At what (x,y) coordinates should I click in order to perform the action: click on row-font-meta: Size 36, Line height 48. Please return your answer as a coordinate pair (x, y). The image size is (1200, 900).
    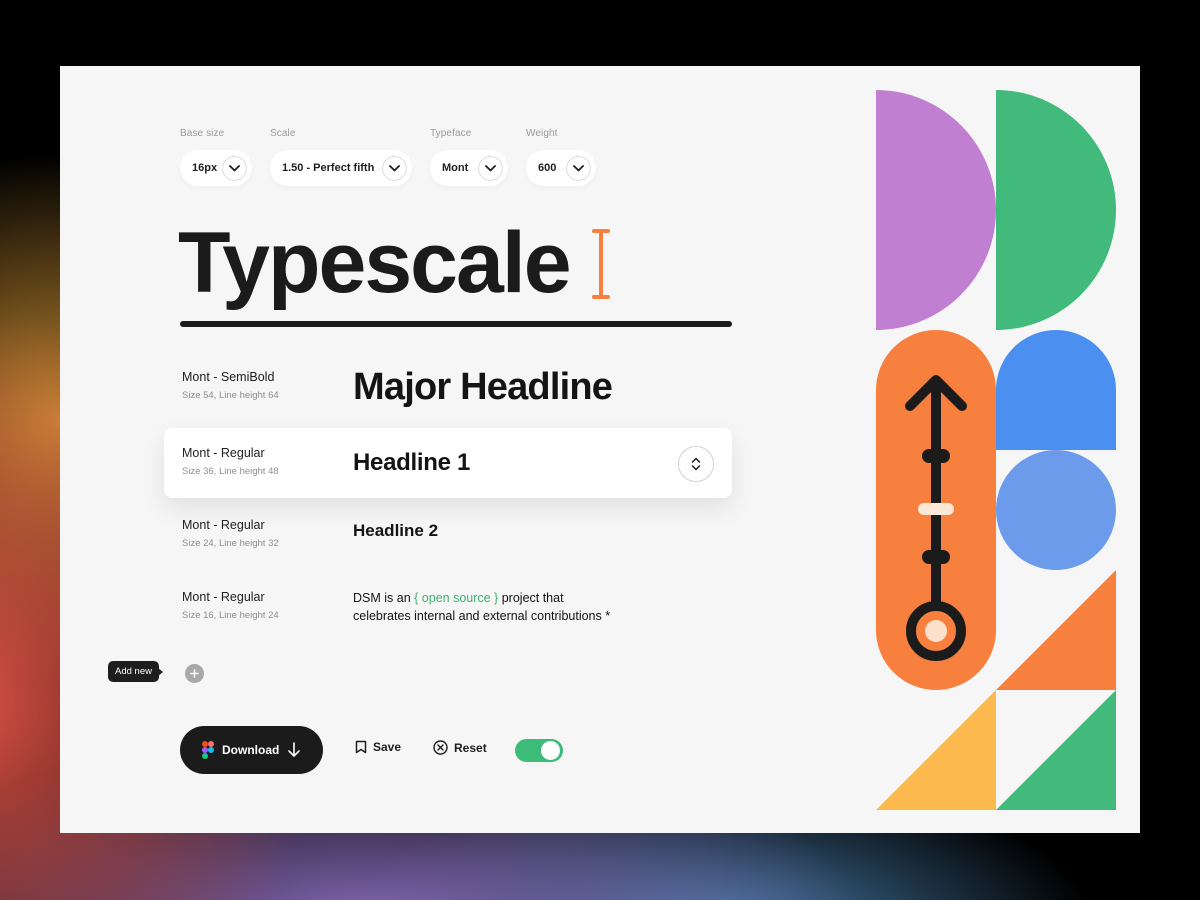
    Looking at the image, I should click on (230, 471).